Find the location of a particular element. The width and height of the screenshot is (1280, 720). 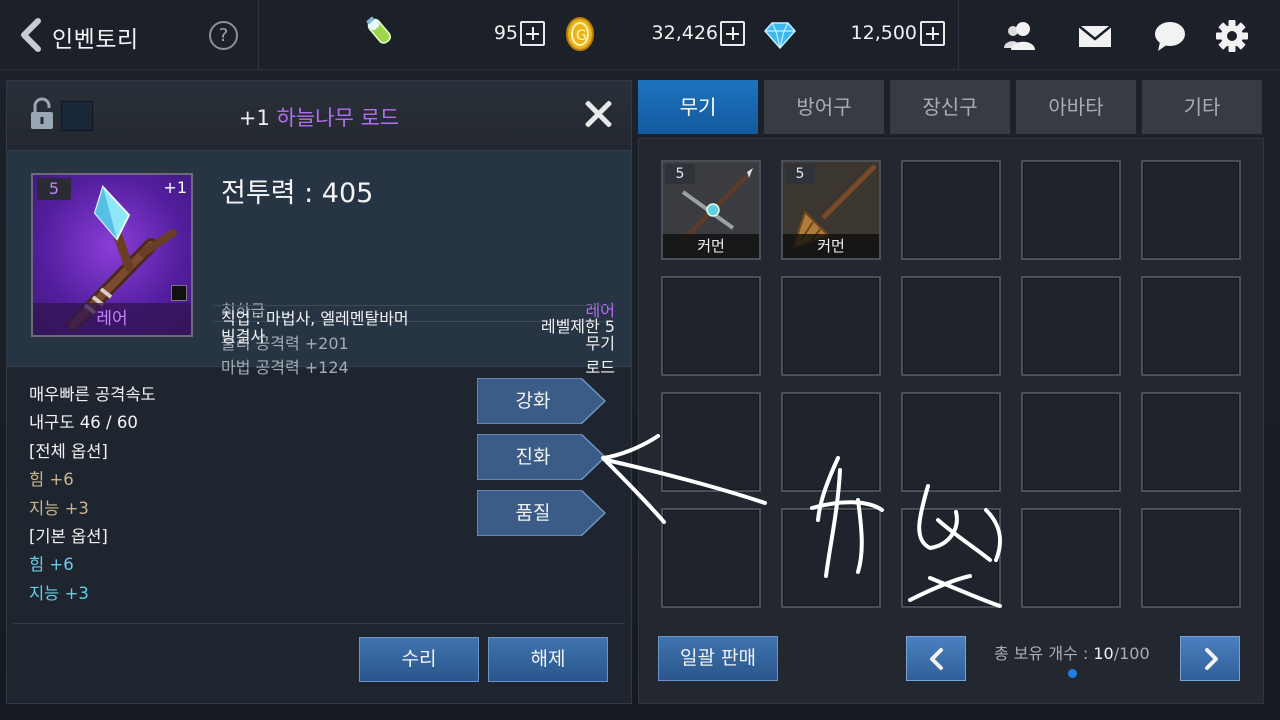

tab-armor: 방어구 is located at coordinates (824, 107).